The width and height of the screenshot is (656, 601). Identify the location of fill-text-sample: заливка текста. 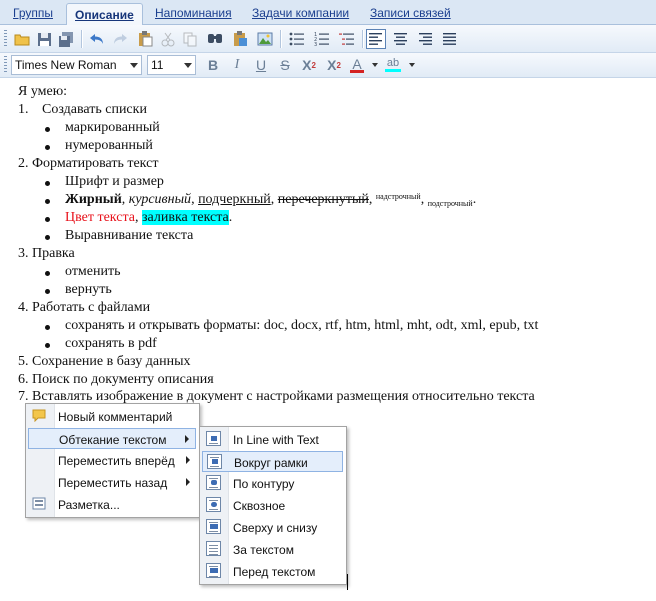
(185, 217).